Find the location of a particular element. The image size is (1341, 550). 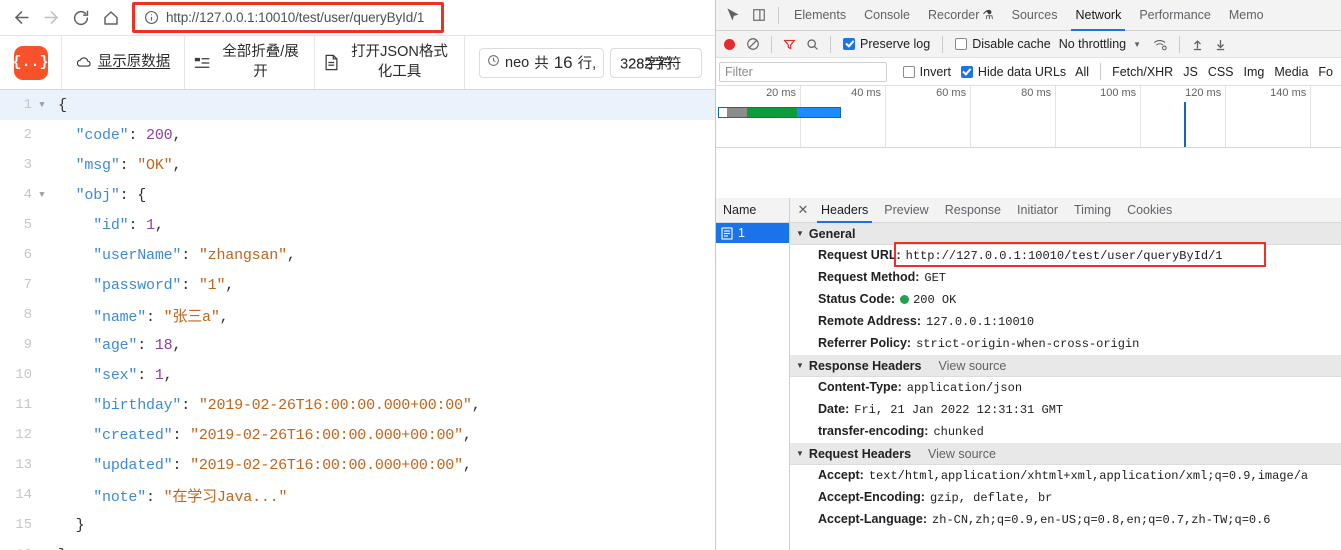

detail-tab-response: Response is located at coordinates (973, 210).